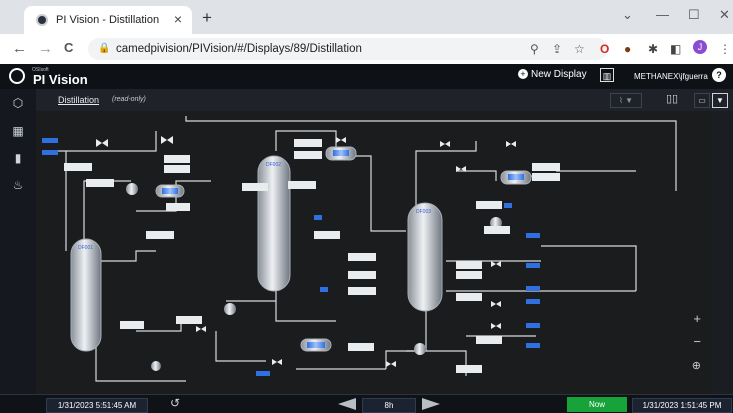 This screenshot has height=413, width=733. I want to click on fit-screen-icon: ⊕, so click(696, 365).